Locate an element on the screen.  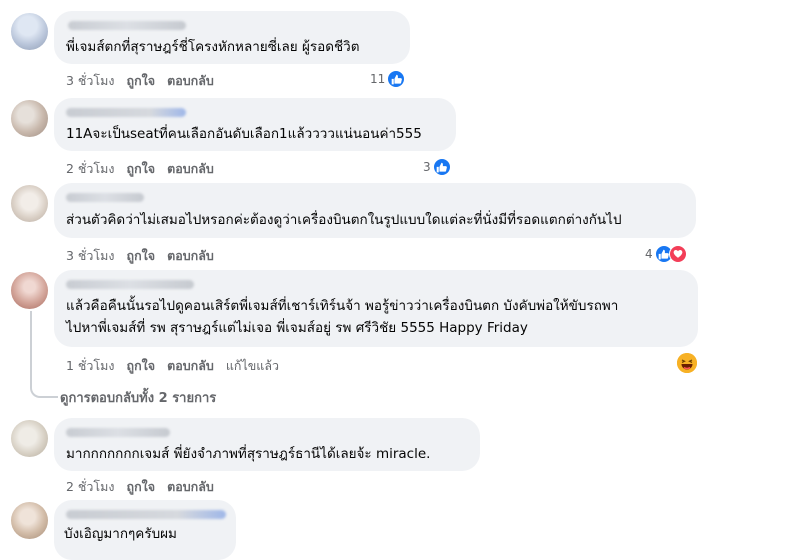
haha-reaction-icon is located at coordinates (687, 363).